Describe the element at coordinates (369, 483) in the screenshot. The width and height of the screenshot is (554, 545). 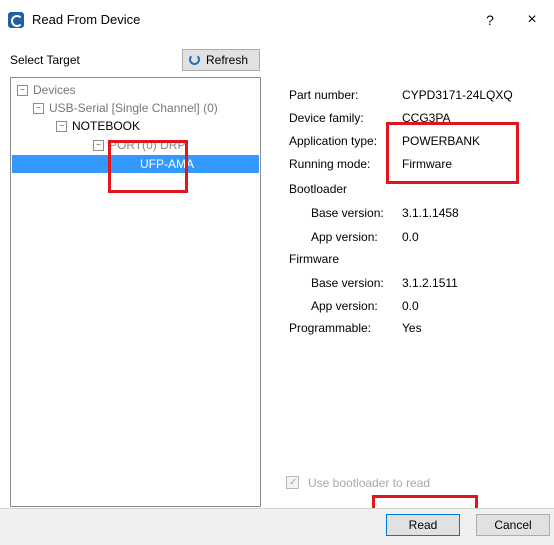
I see `use-bootloader-label: Use bootloader to read` at that location.